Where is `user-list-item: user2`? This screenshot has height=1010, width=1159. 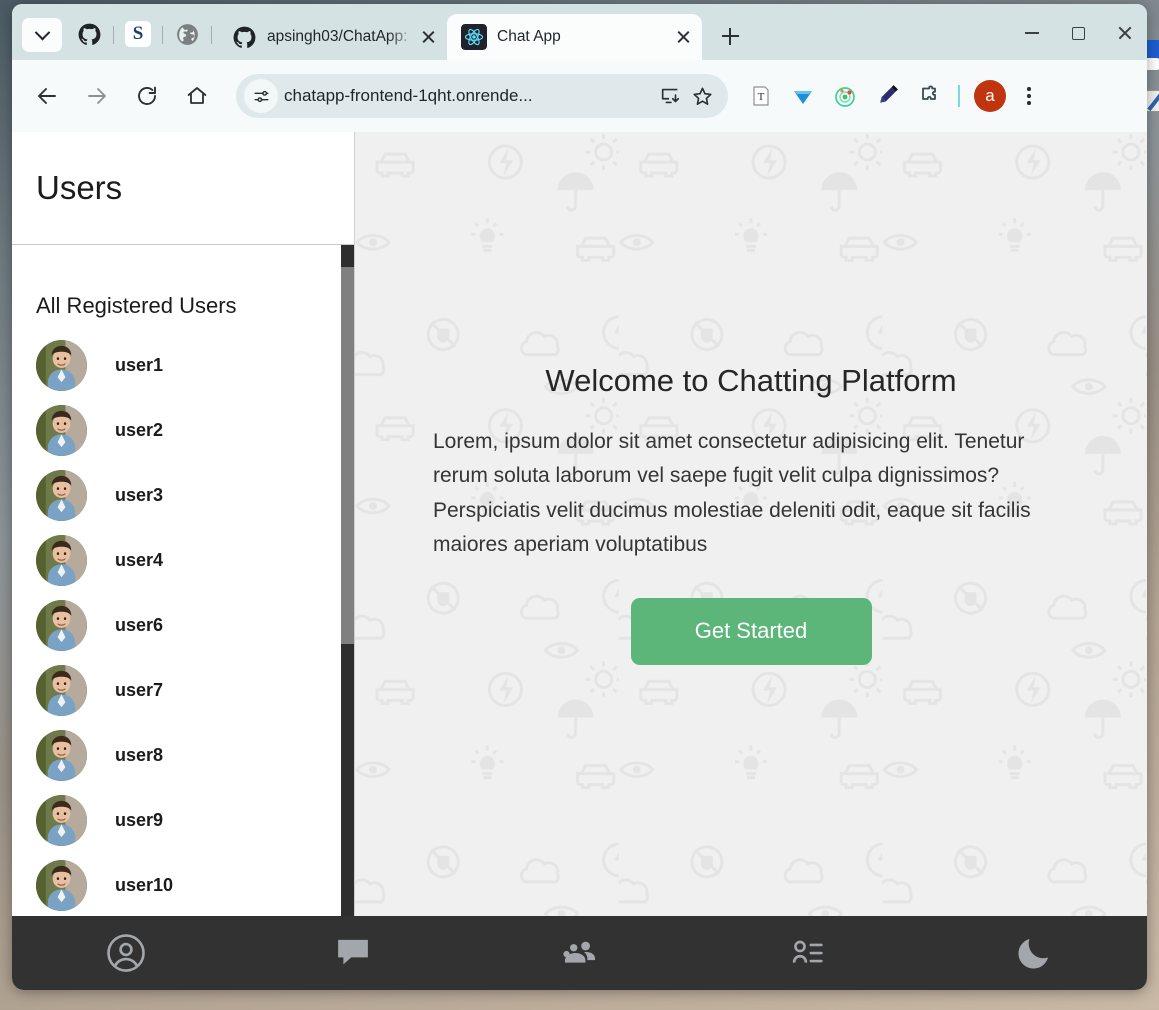
user-list-item: user2 is located at coordinates (183, 430).